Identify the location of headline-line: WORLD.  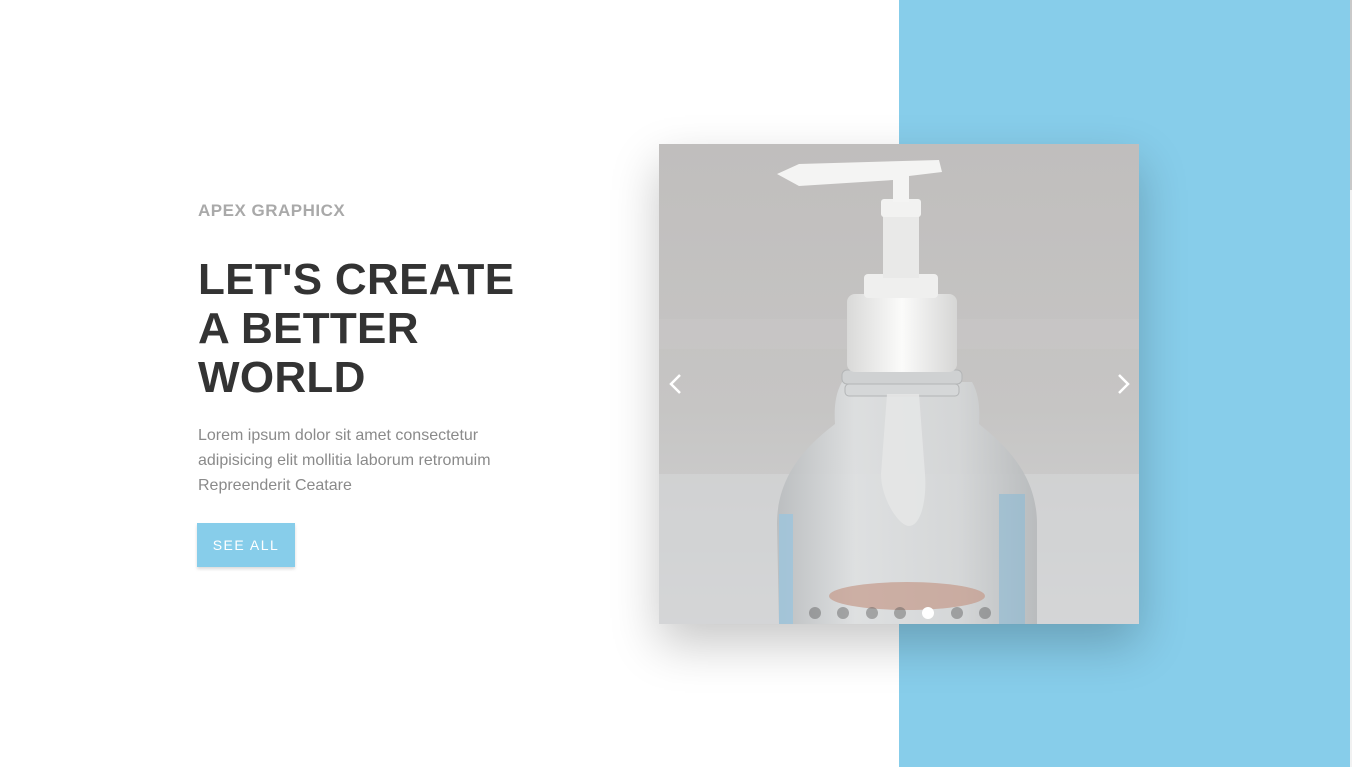
(282, 377).